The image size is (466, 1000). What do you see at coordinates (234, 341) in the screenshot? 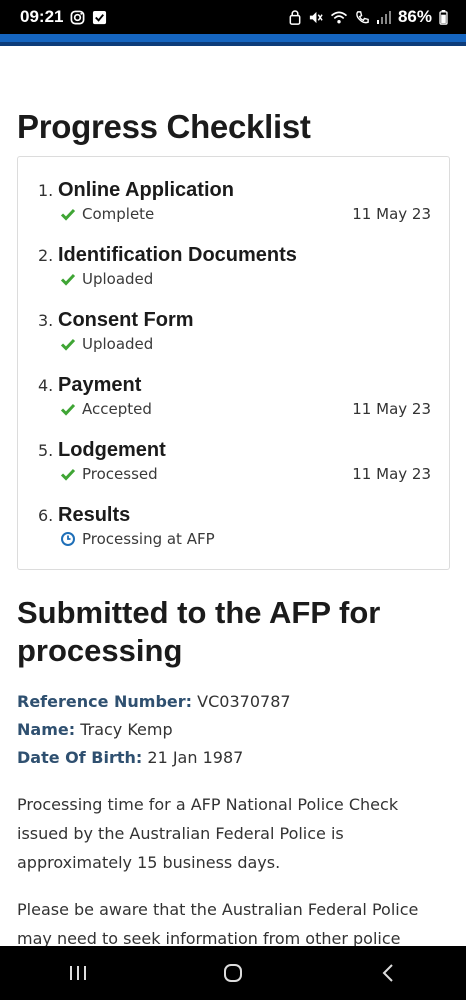
I see `checklist-step-consent-form: 3. Consent Form Uploaded` at bounding box center [234, 341].